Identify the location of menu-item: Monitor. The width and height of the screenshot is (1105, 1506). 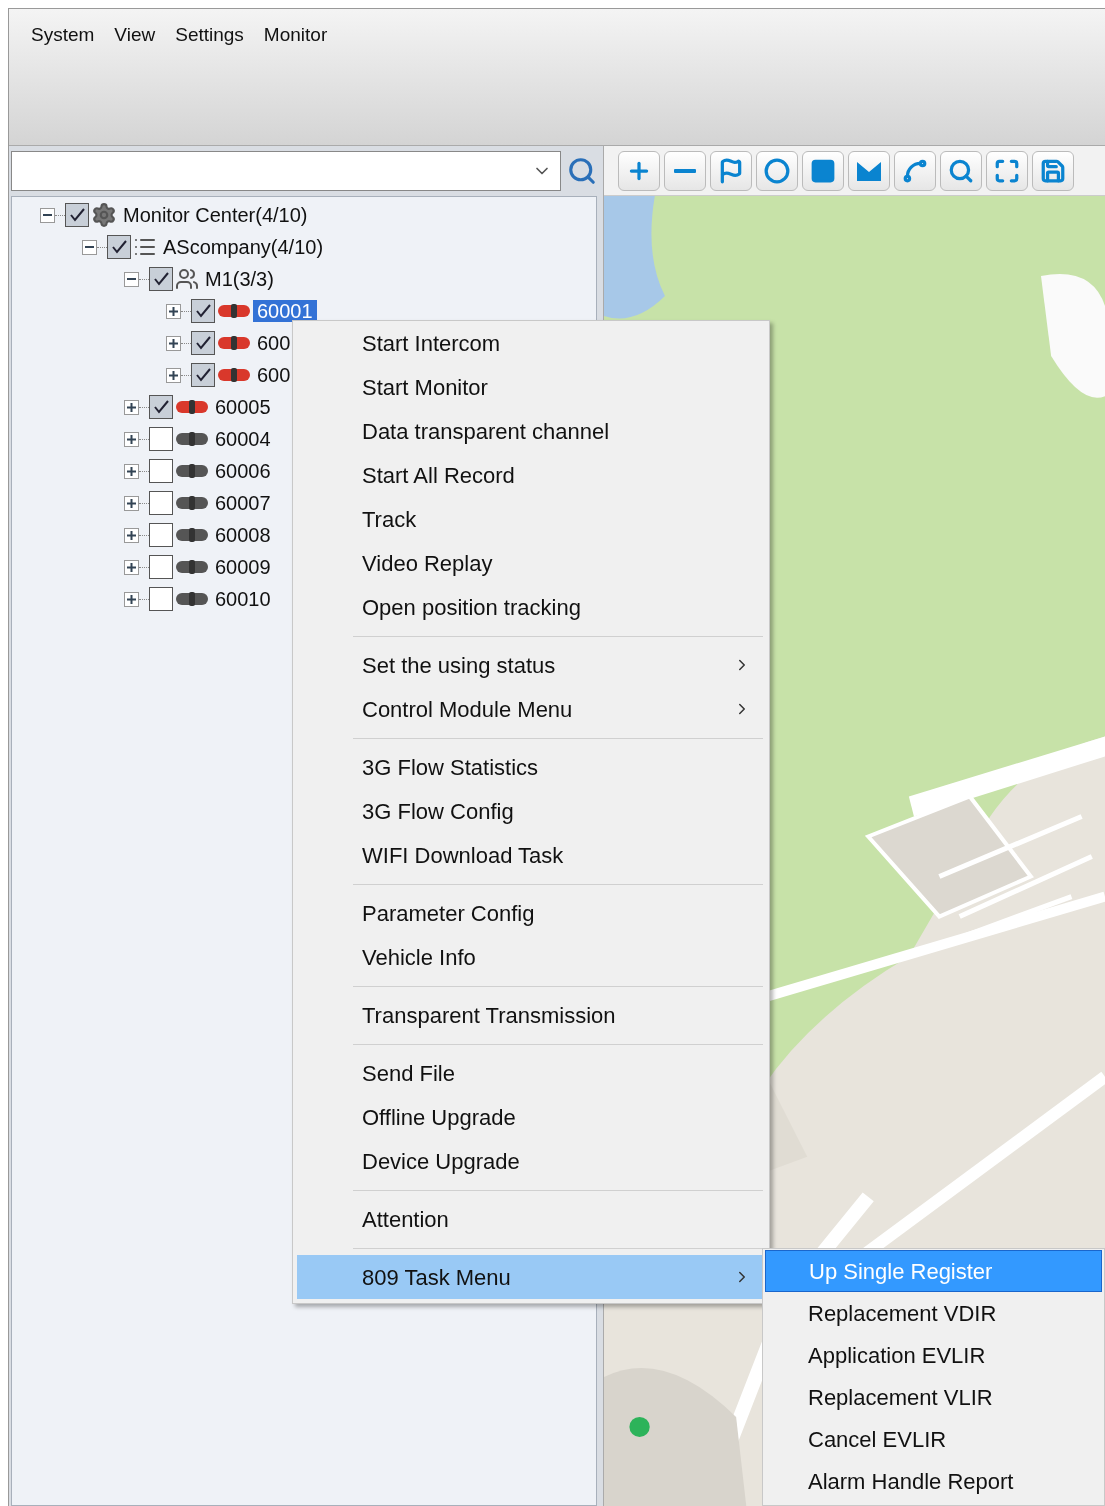
(295, 35).